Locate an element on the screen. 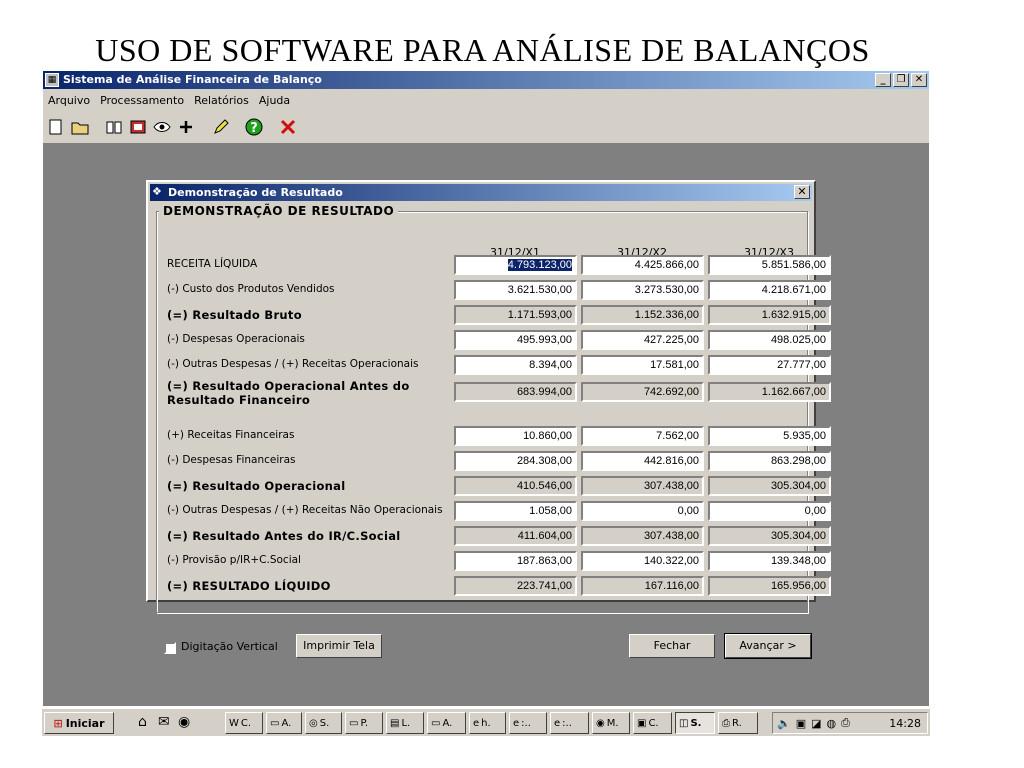 This screenshot has height=768, width=1024. close-dialog-button: Fechar is located at coordinates (672, 646).